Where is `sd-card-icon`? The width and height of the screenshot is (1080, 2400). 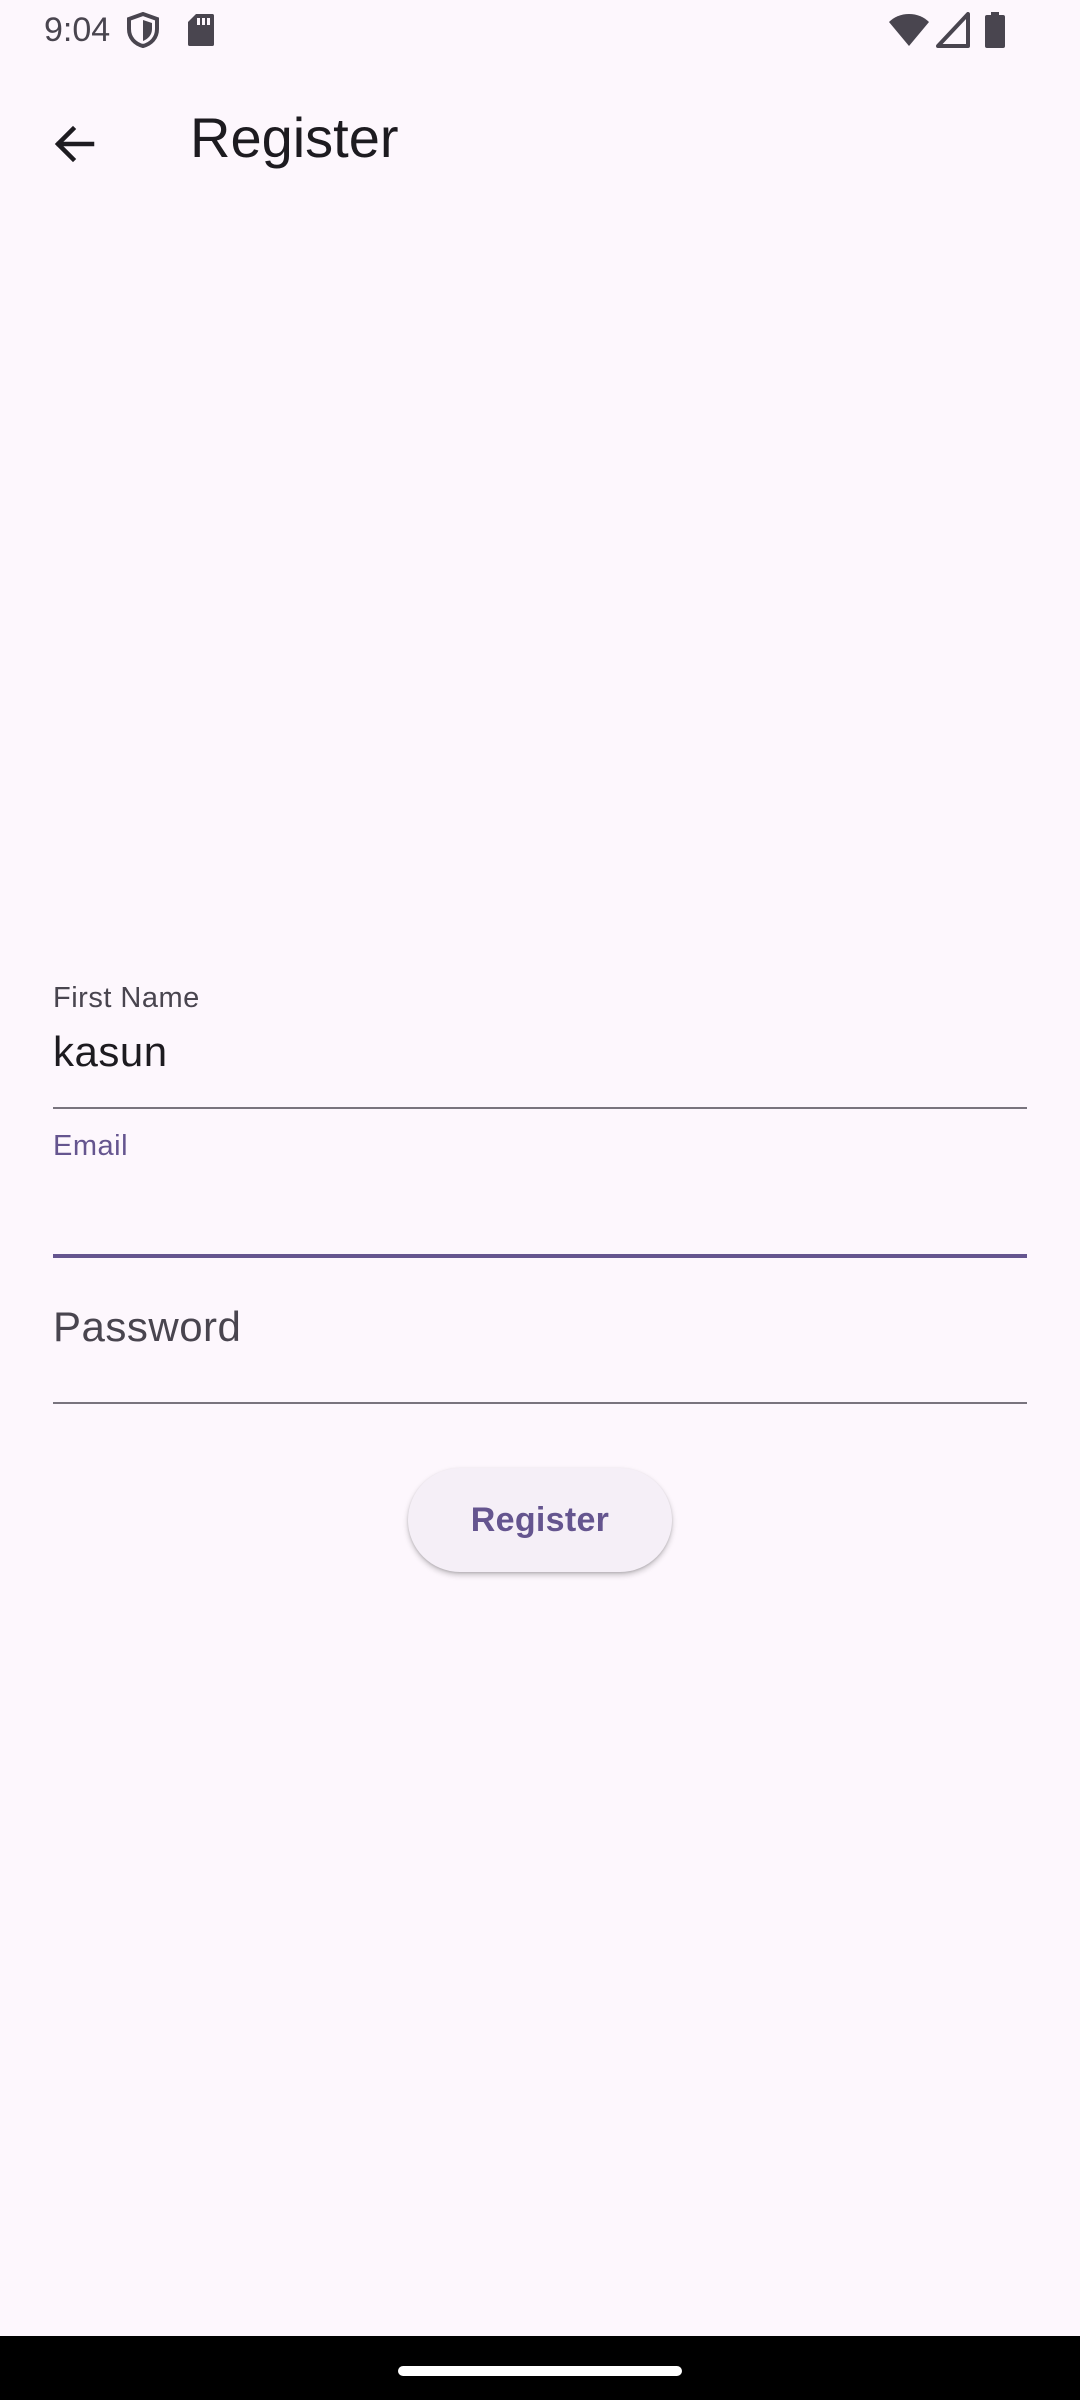
sd-card-icon is located at coordinates (201, 30).